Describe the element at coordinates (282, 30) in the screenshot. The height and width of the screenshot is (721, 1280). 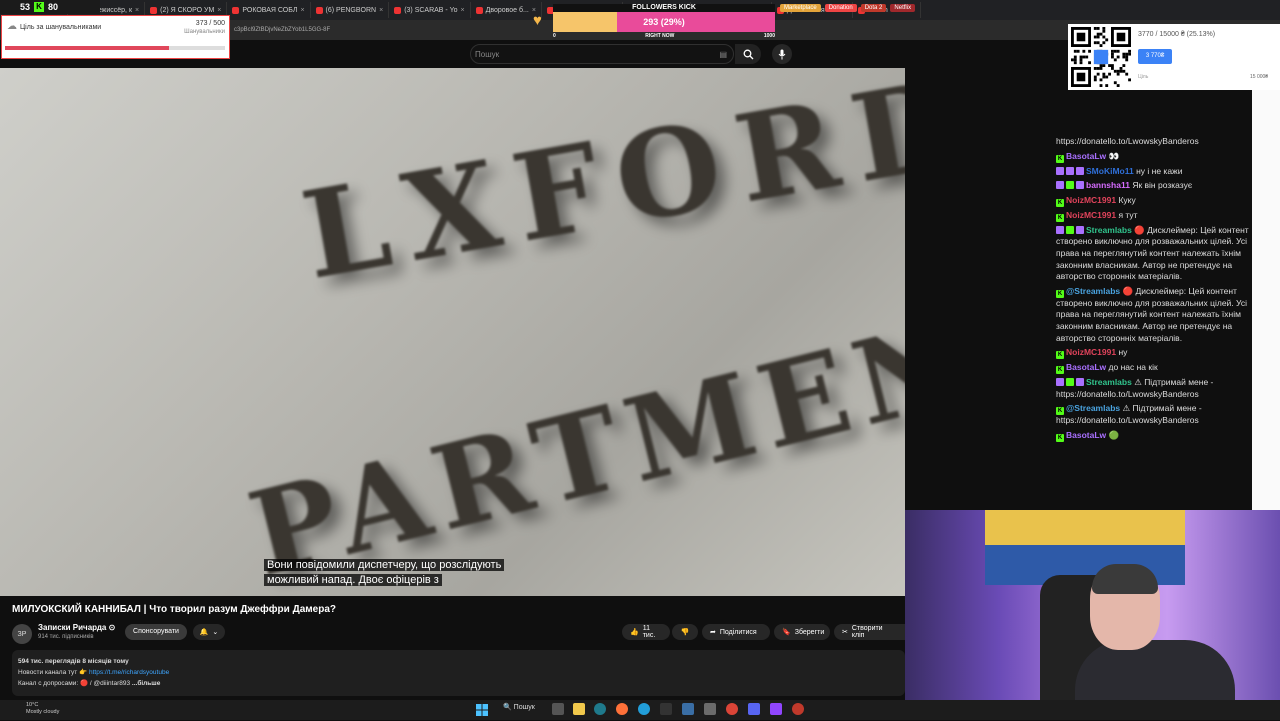
I see `address-text: c3pBcl9ZtBDjvNeZbZYob1L5GG-8F` at that location.